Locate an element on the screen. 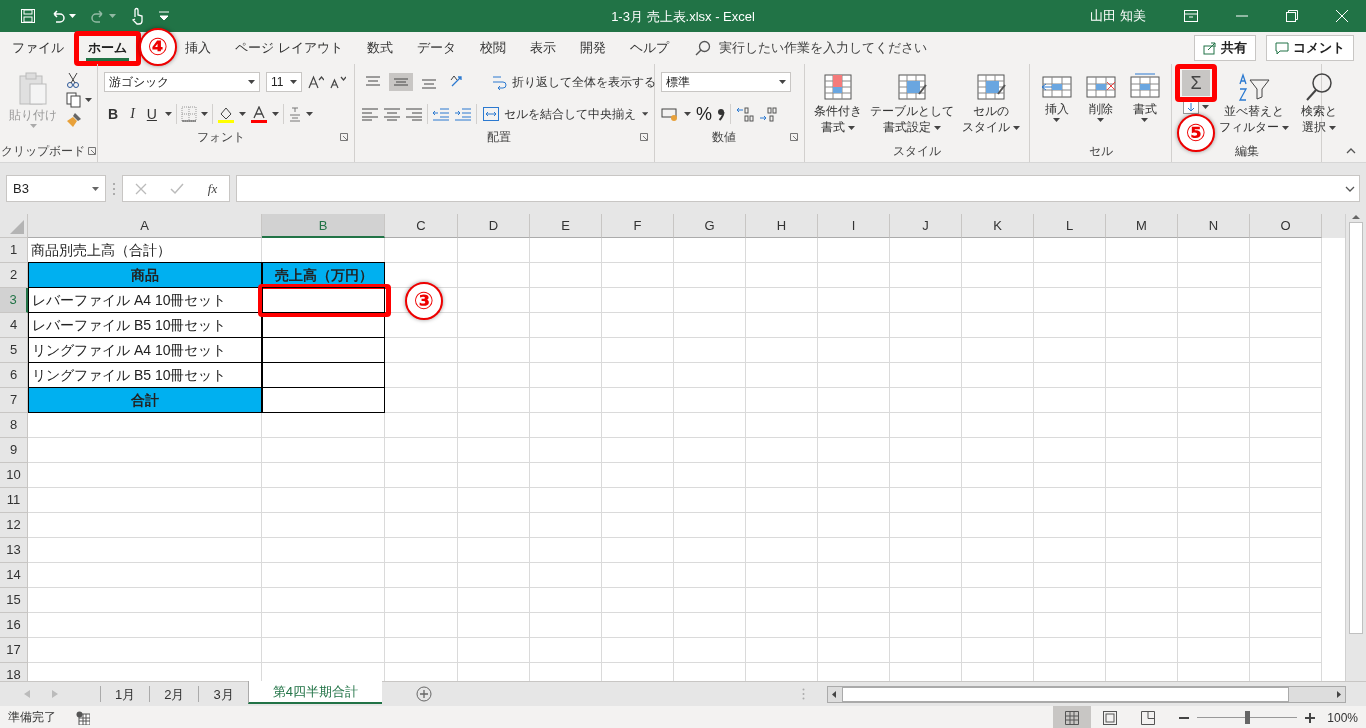 The image size is (1366, 728). close-icon is located at coordinates (1342, 16).